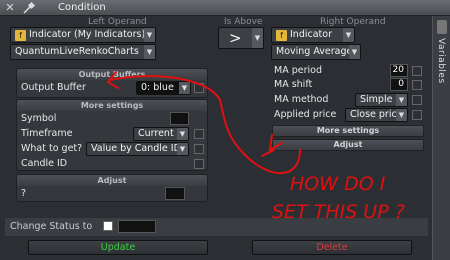  I want to click on symbol-input, so click(179, 118).